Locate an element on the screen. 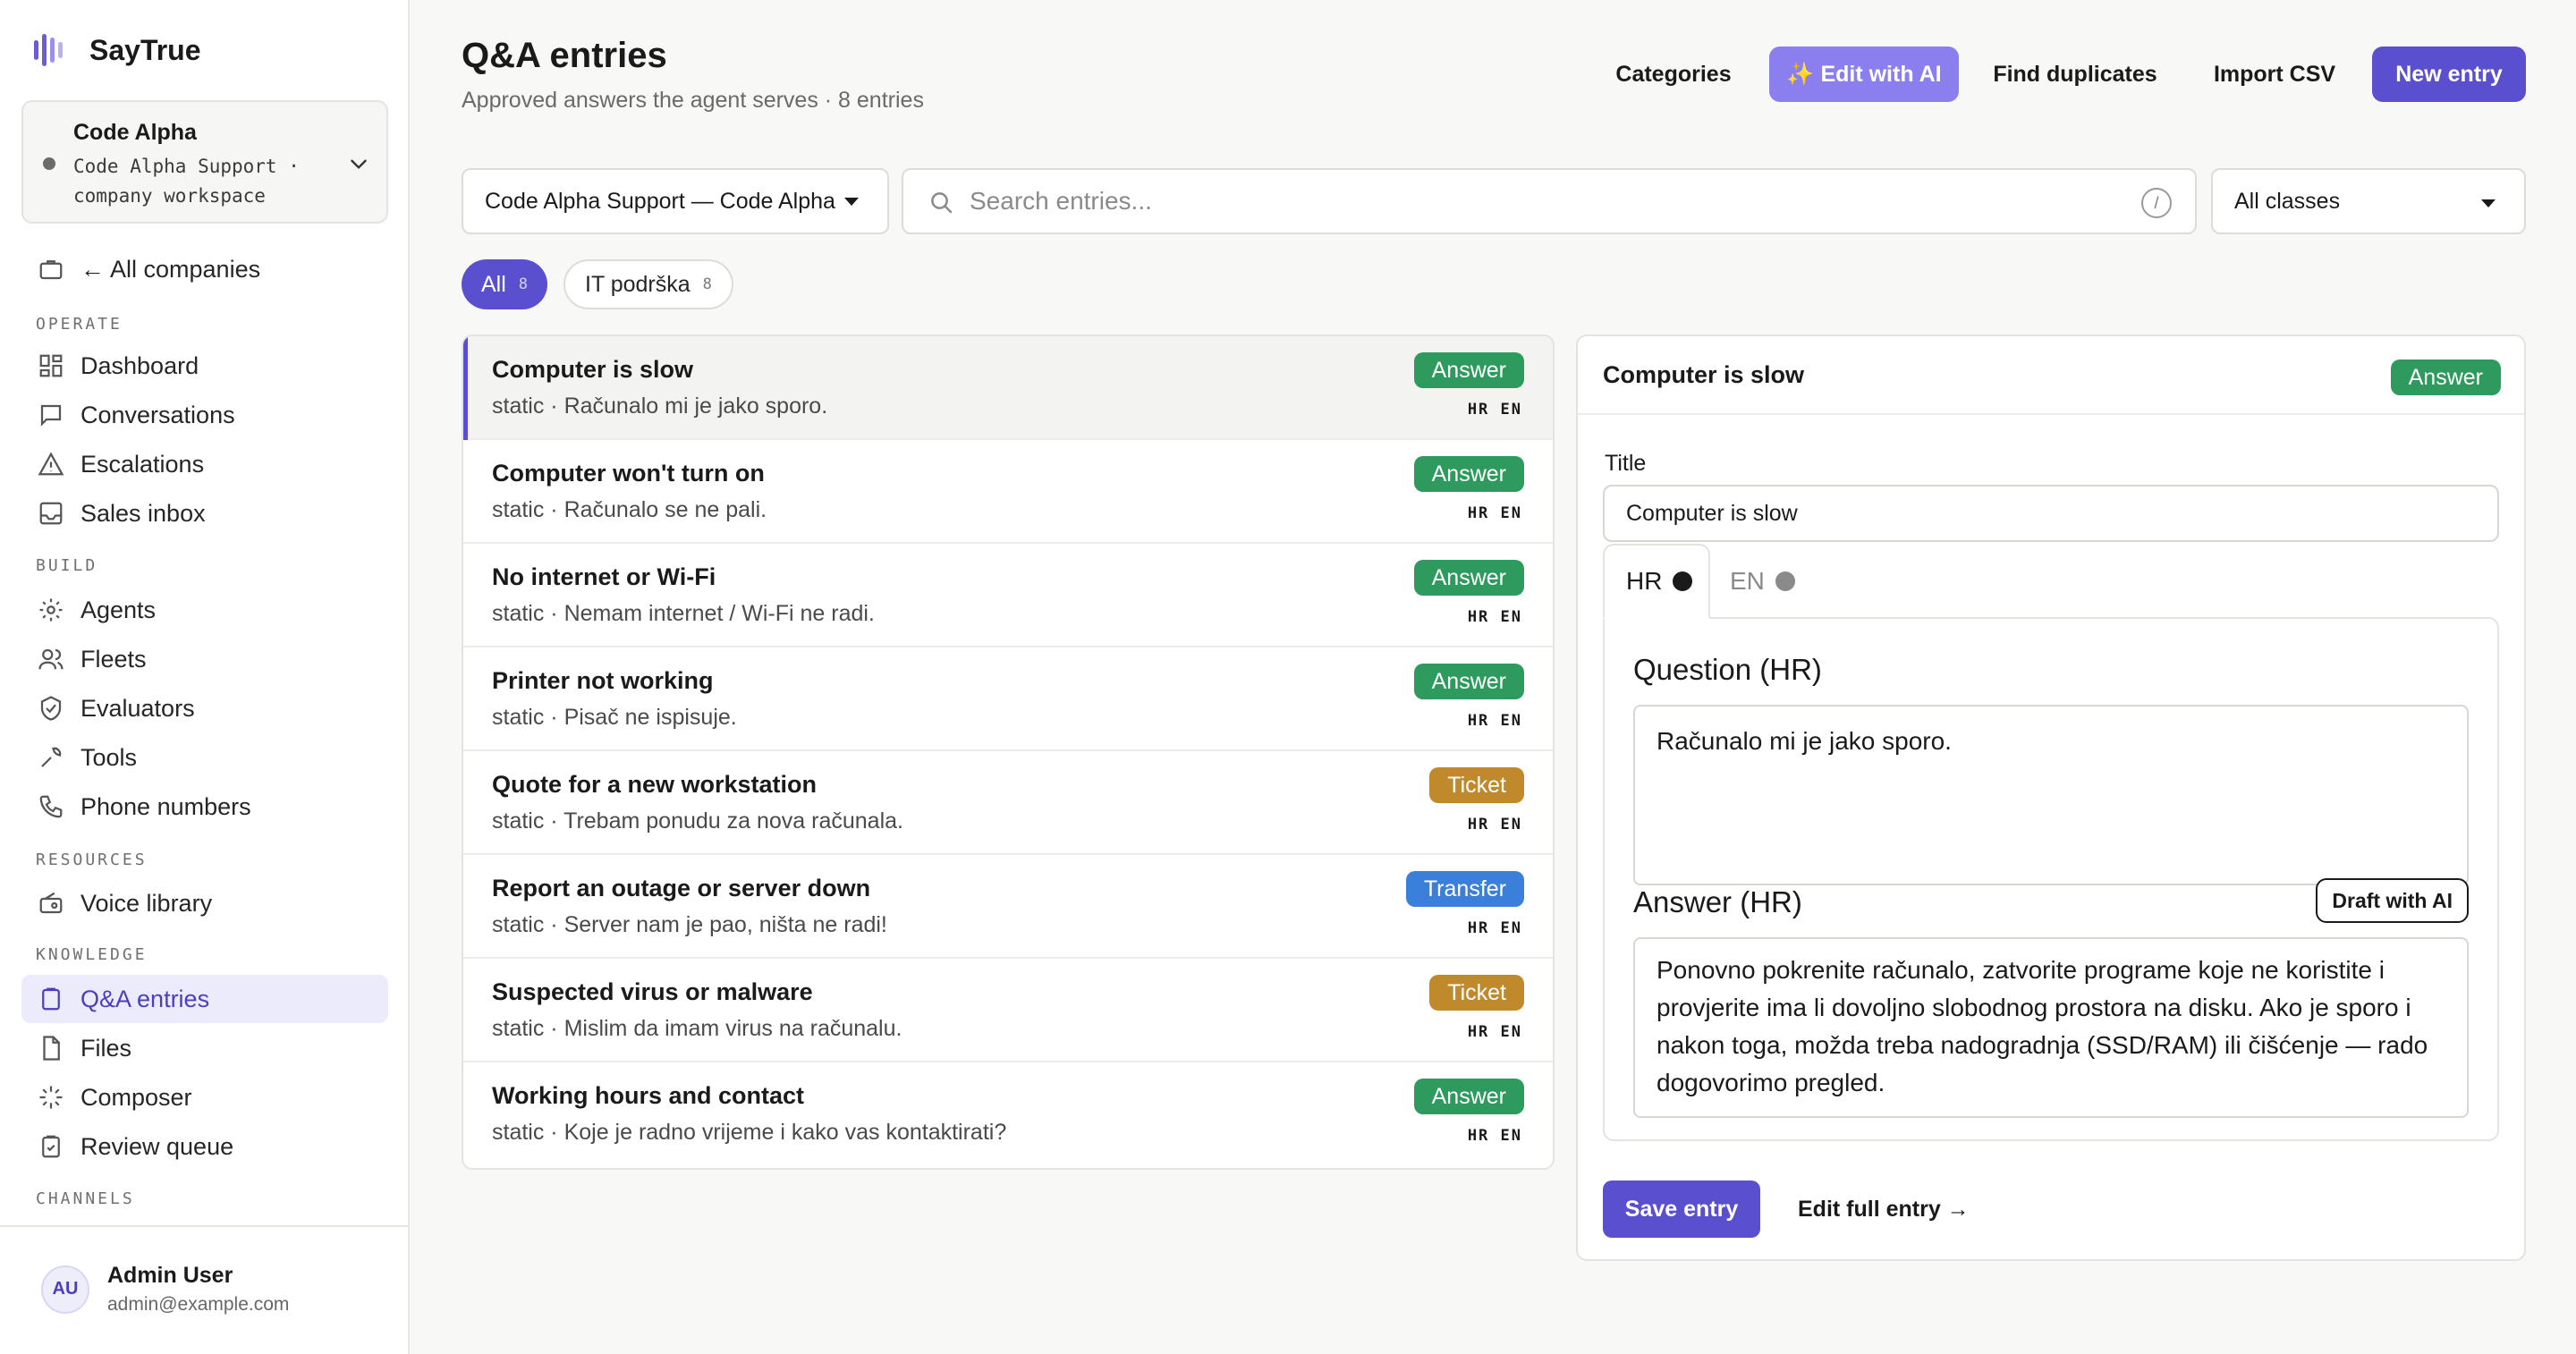 This screenshot has width=2576, height=1354. categories-button: Categories is located at coordinates (1673, 74).